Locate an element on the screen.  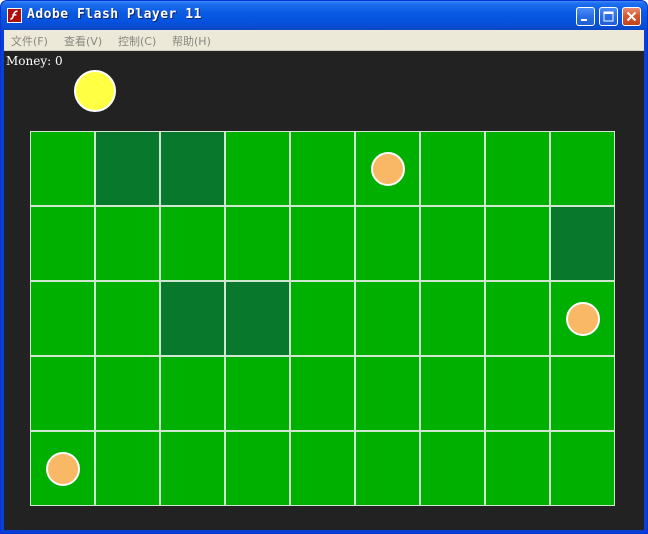
window-title: Adobe Flash Player 11 is located at coordinates (114, 14).